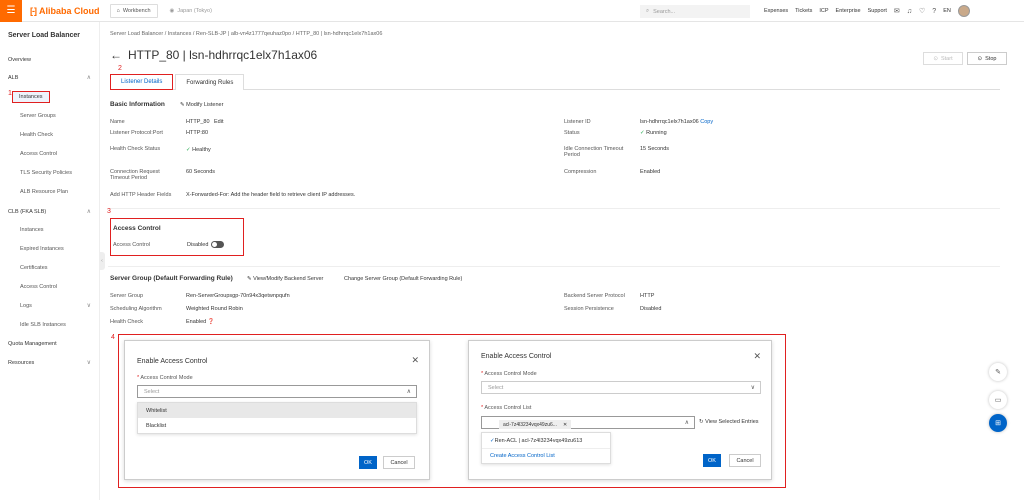 The image size is (1024, 500). I want to click on acl-option: ✓ Ren-ACL | acl-7z4l3234vqx49zu613, so click(546, 440).